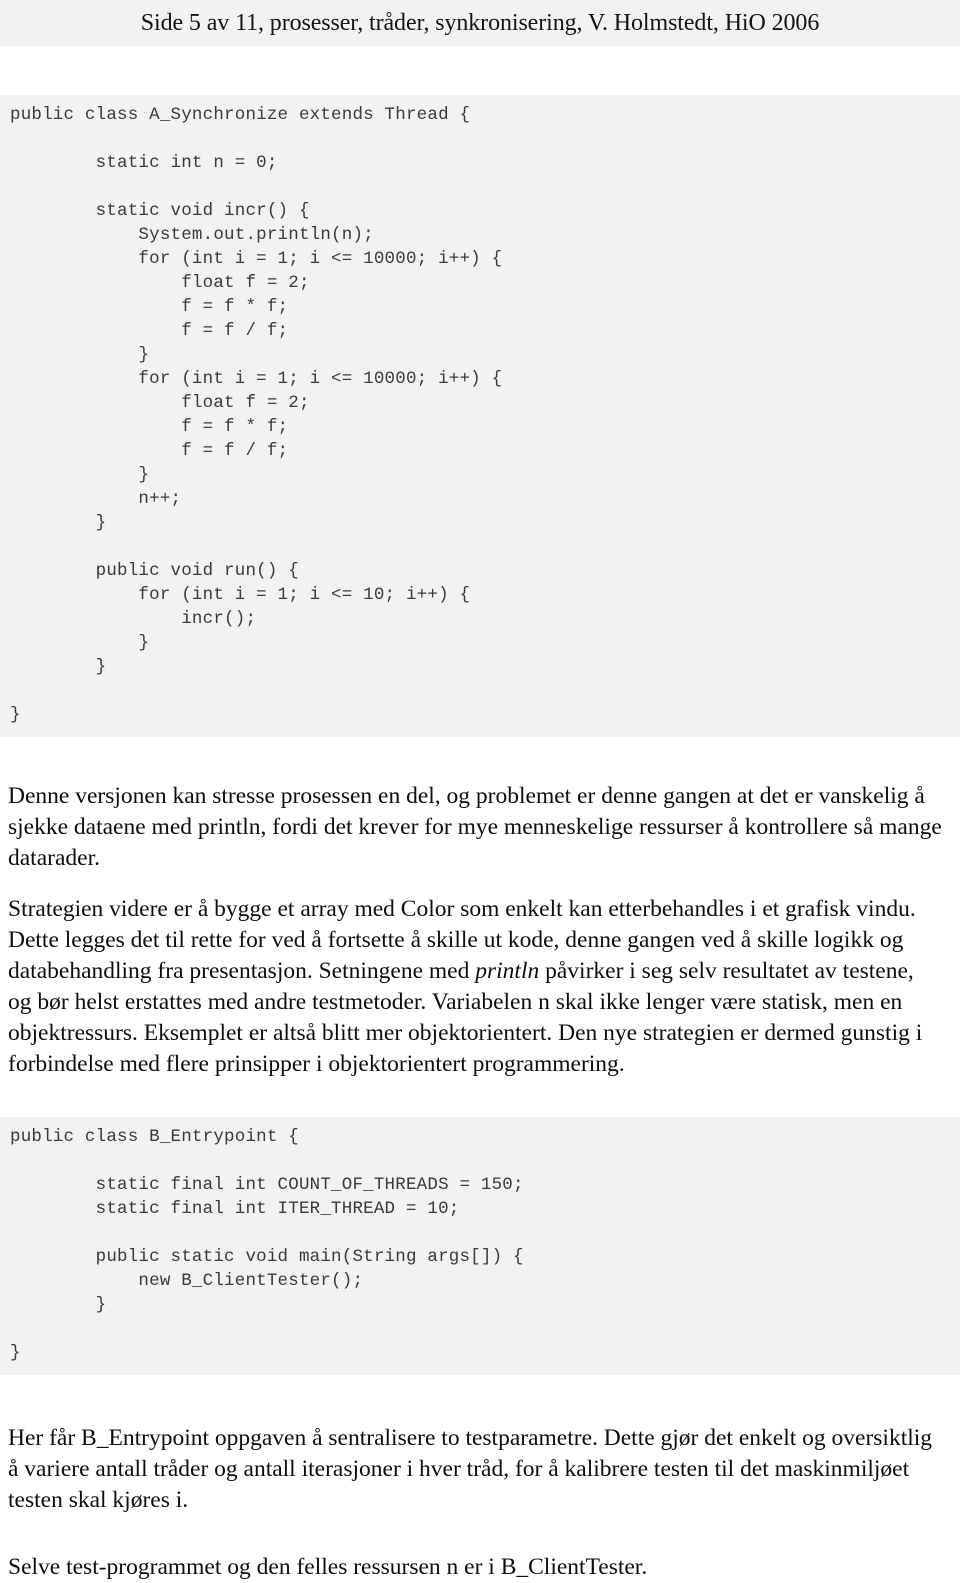 The width and height of the screenshot is (960, 1583). What do you see at coordinates (160, 211) in the screenshot?
I see `code-line: static void incr() {` at bounding box center [160, 211].